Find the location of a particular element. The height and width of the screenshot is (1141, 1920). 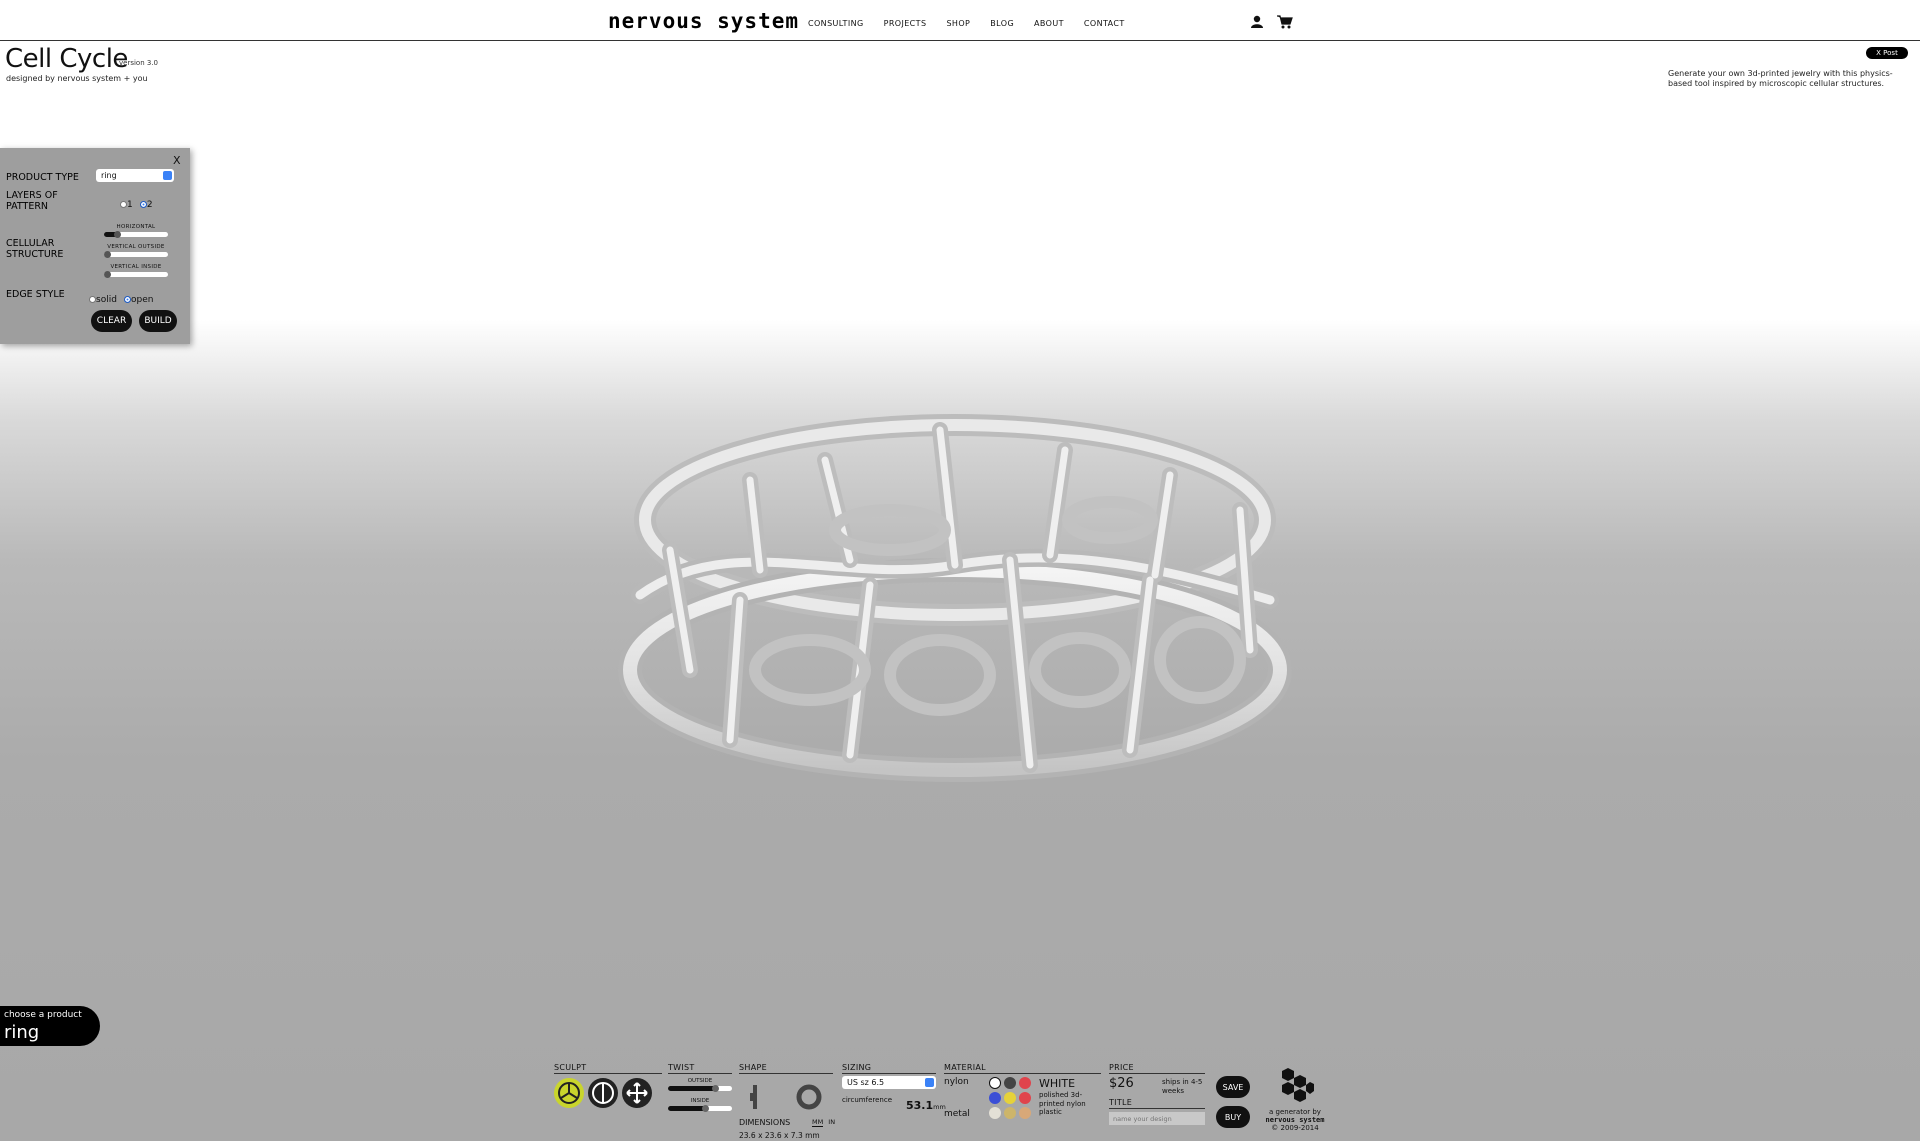

swatch-bronze is located at coordinates (1025, 1113).